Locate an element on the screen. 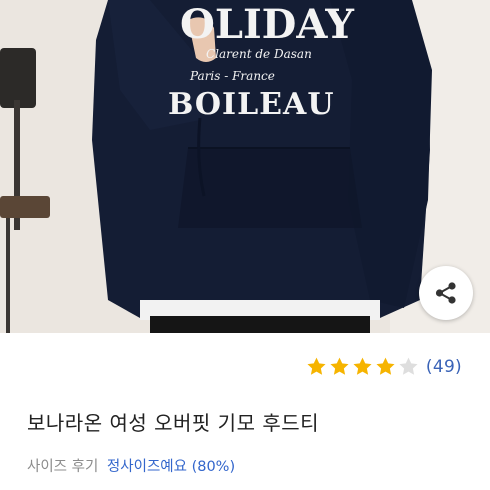 This screenshot has width=490, height=490. star-rating is located at coordinates (363, 366).